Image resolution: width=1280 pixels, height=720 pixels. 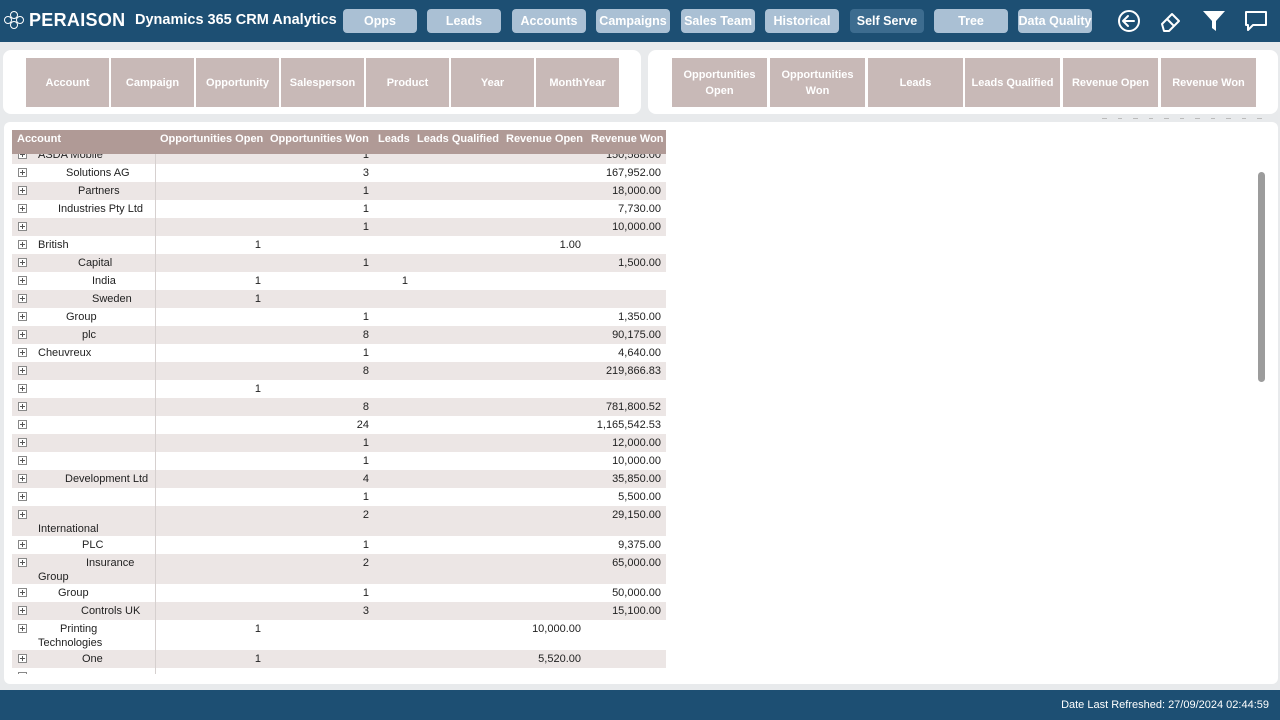 What do you see at coordinates (339, 611) in the screenshot?
I see `table-row: Controls UK 3 15,100.00` at bounding box center [339, 611].